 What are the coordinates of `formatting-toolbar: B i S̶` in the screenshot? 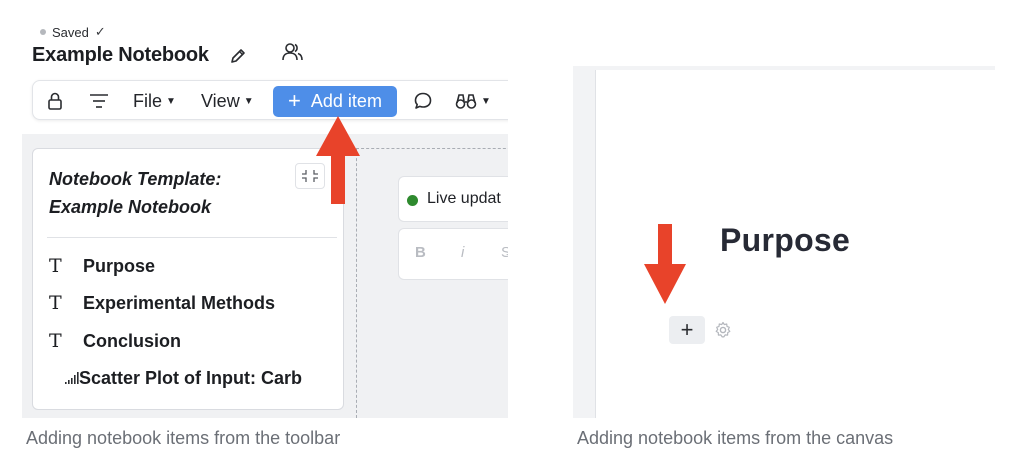 It's located at (453, 254).